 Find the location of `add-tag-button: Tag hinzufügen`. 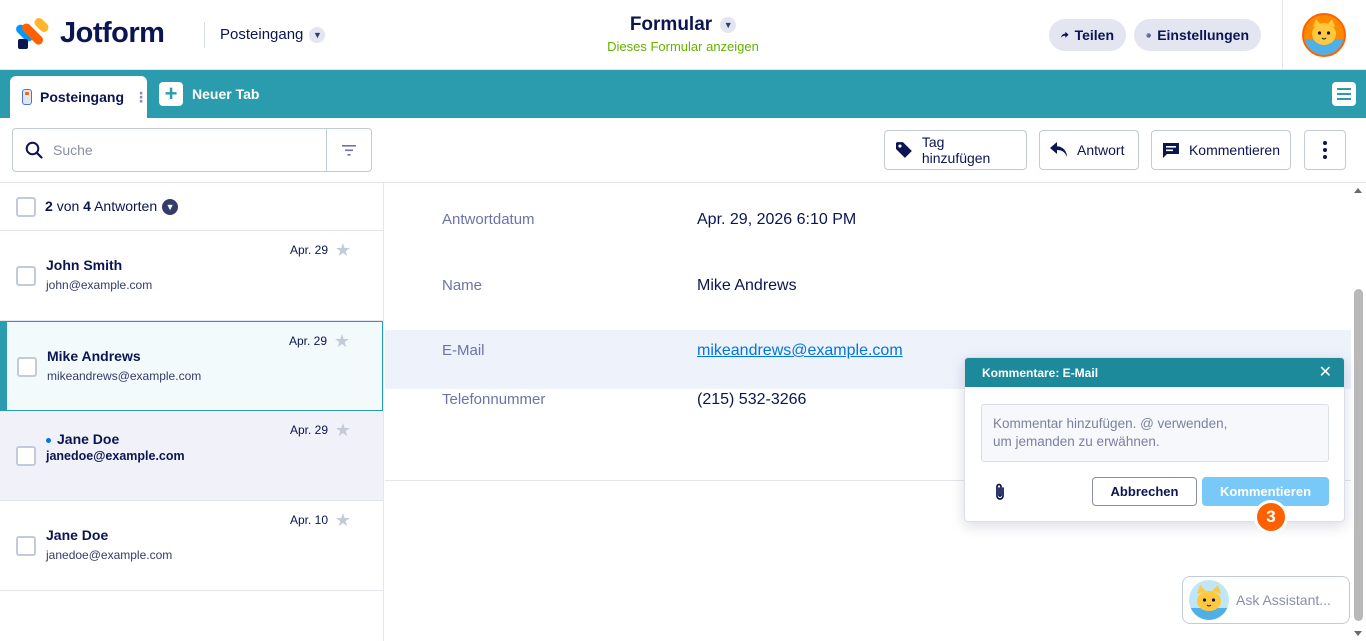

add-tag-button: Tag hinzufügen is located at coordinates (955, 150).